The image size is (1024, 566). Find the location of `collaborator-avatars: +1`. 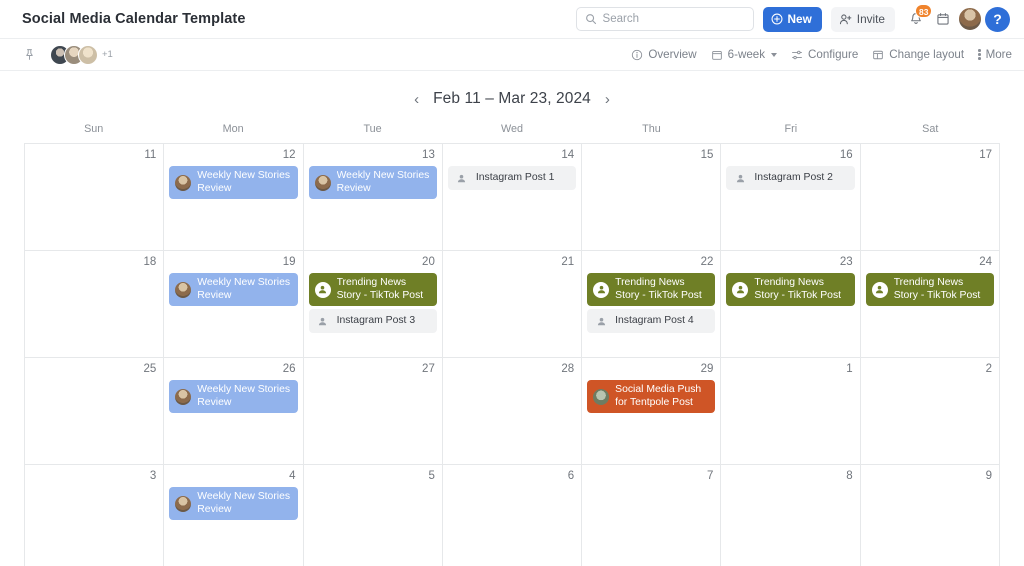

collaborator-avatars: +1 is located at coordinates (81, 54).